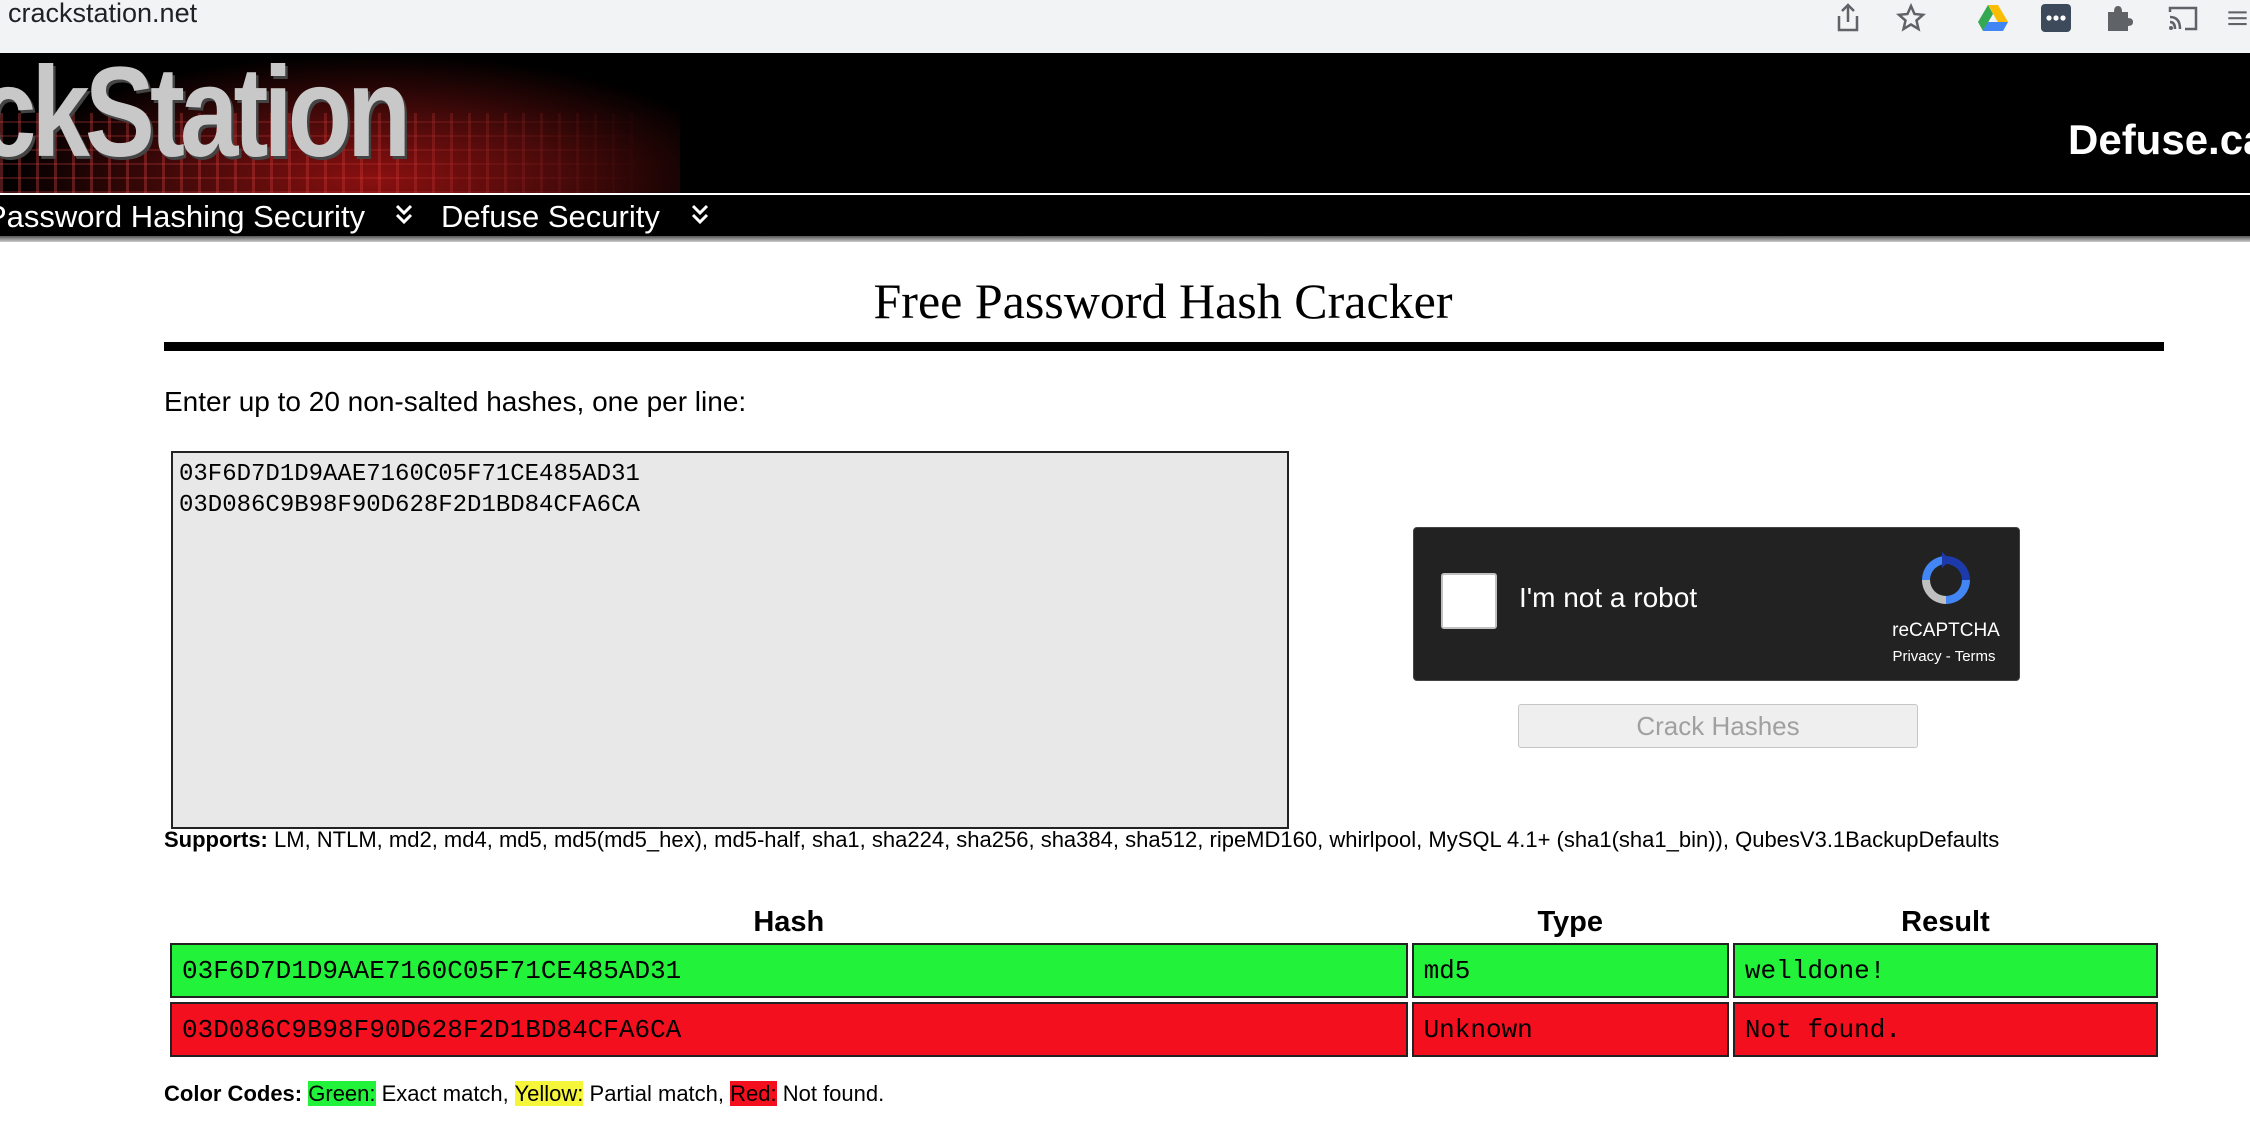 This screenshot has width=2250, height=1144. What do you see at coordinates (550, 217) in the screenshot?
I see `nav-item-defuse-security: Defuse Security` at bounding box center [550, 217].